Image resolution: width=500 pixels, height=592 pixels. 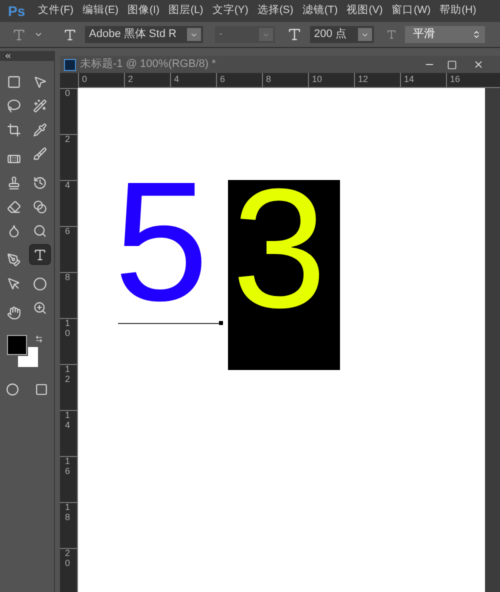 I want to click on close-icon, so click(x=478, y=64).